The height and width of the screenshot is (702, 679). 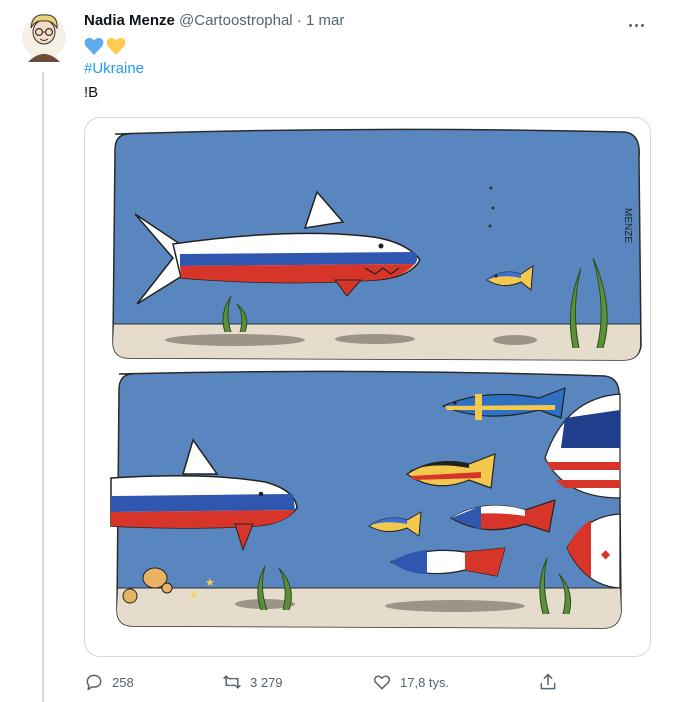 What do you see at coordinates (382, 682) in the screenshot?
I see `heart-icon` at bounding box center [382, 682].